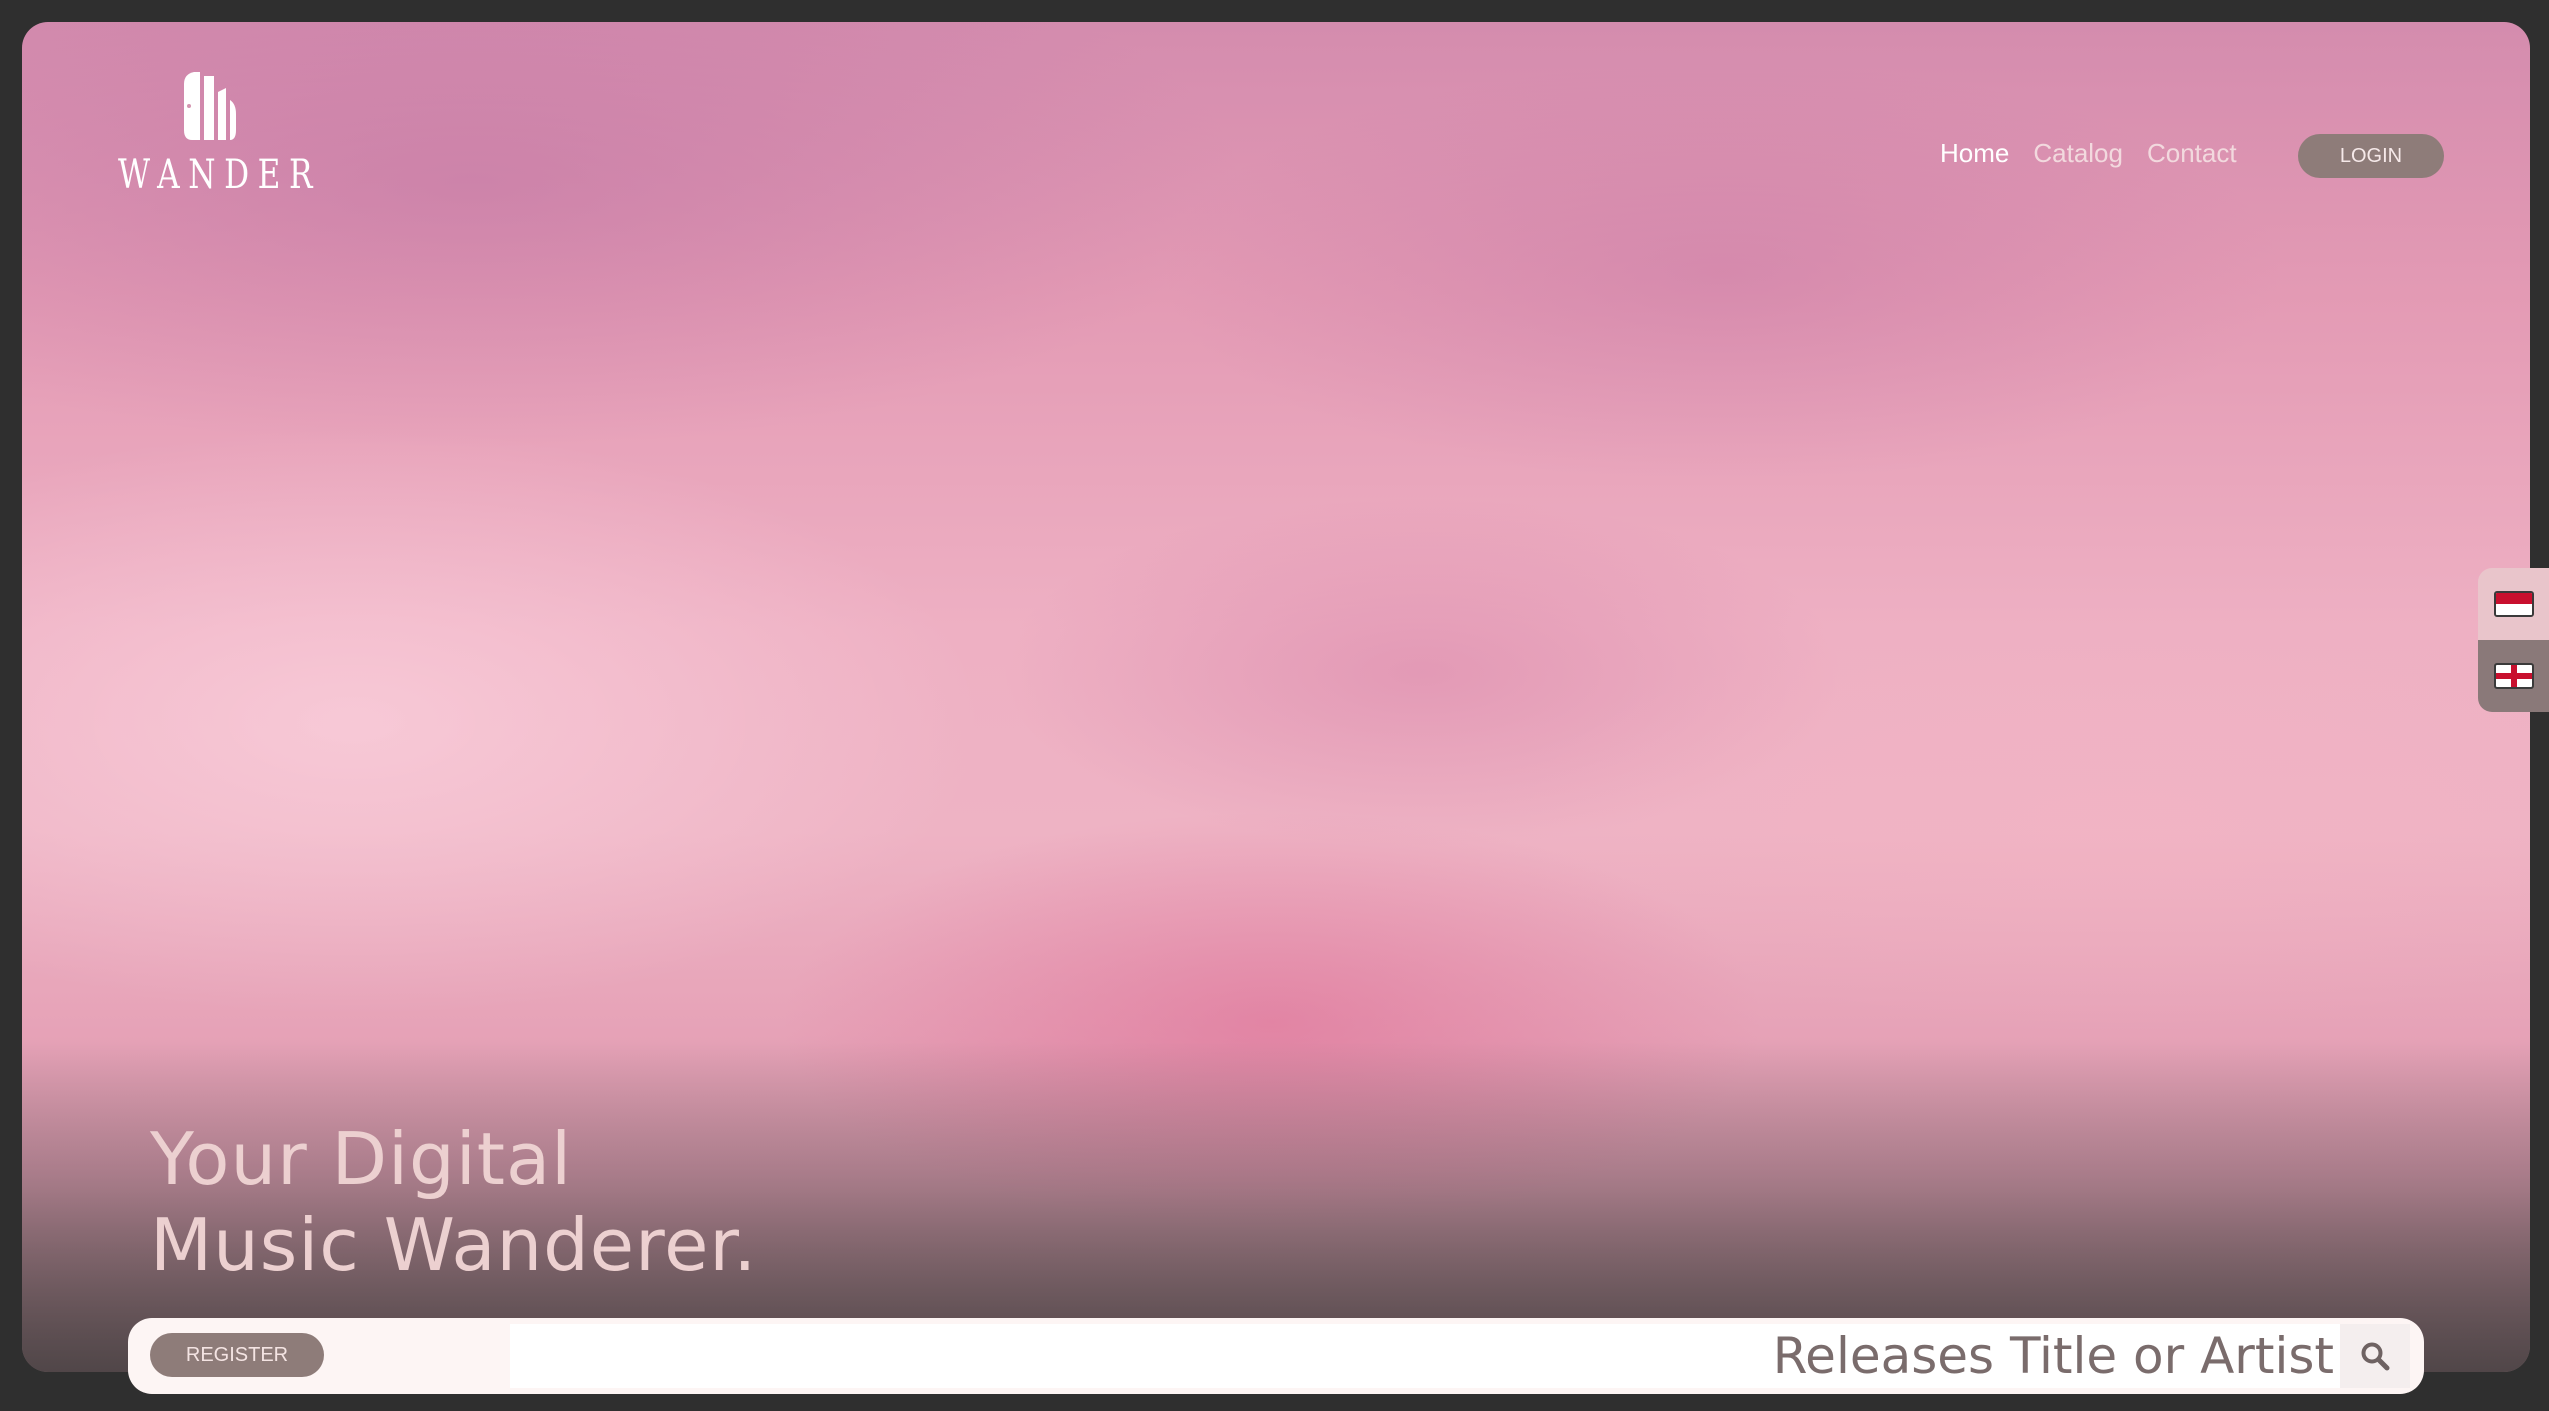 The width and height of the screenshot is (2549, 1411). What do you see at coordinates (1425, 1356) in the screenshot?
I see `search-input` at bounding box center [1425, 1356].